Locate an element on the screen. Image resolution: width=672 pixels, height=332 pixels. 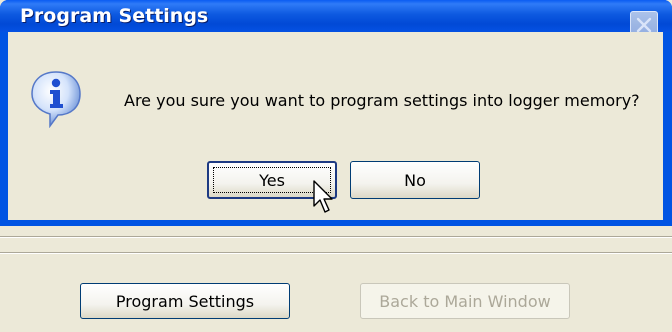
mouse-cursor-icon is located at coordinates (323, 196).